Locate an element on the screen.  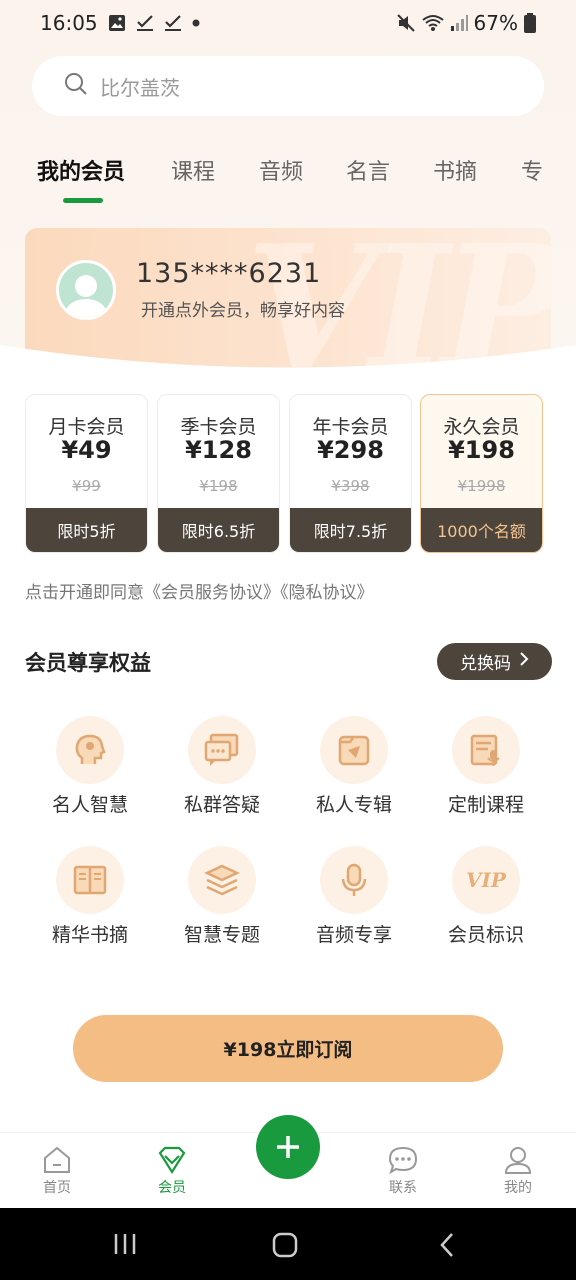
dot-icon is located at coordinates (196, 23).